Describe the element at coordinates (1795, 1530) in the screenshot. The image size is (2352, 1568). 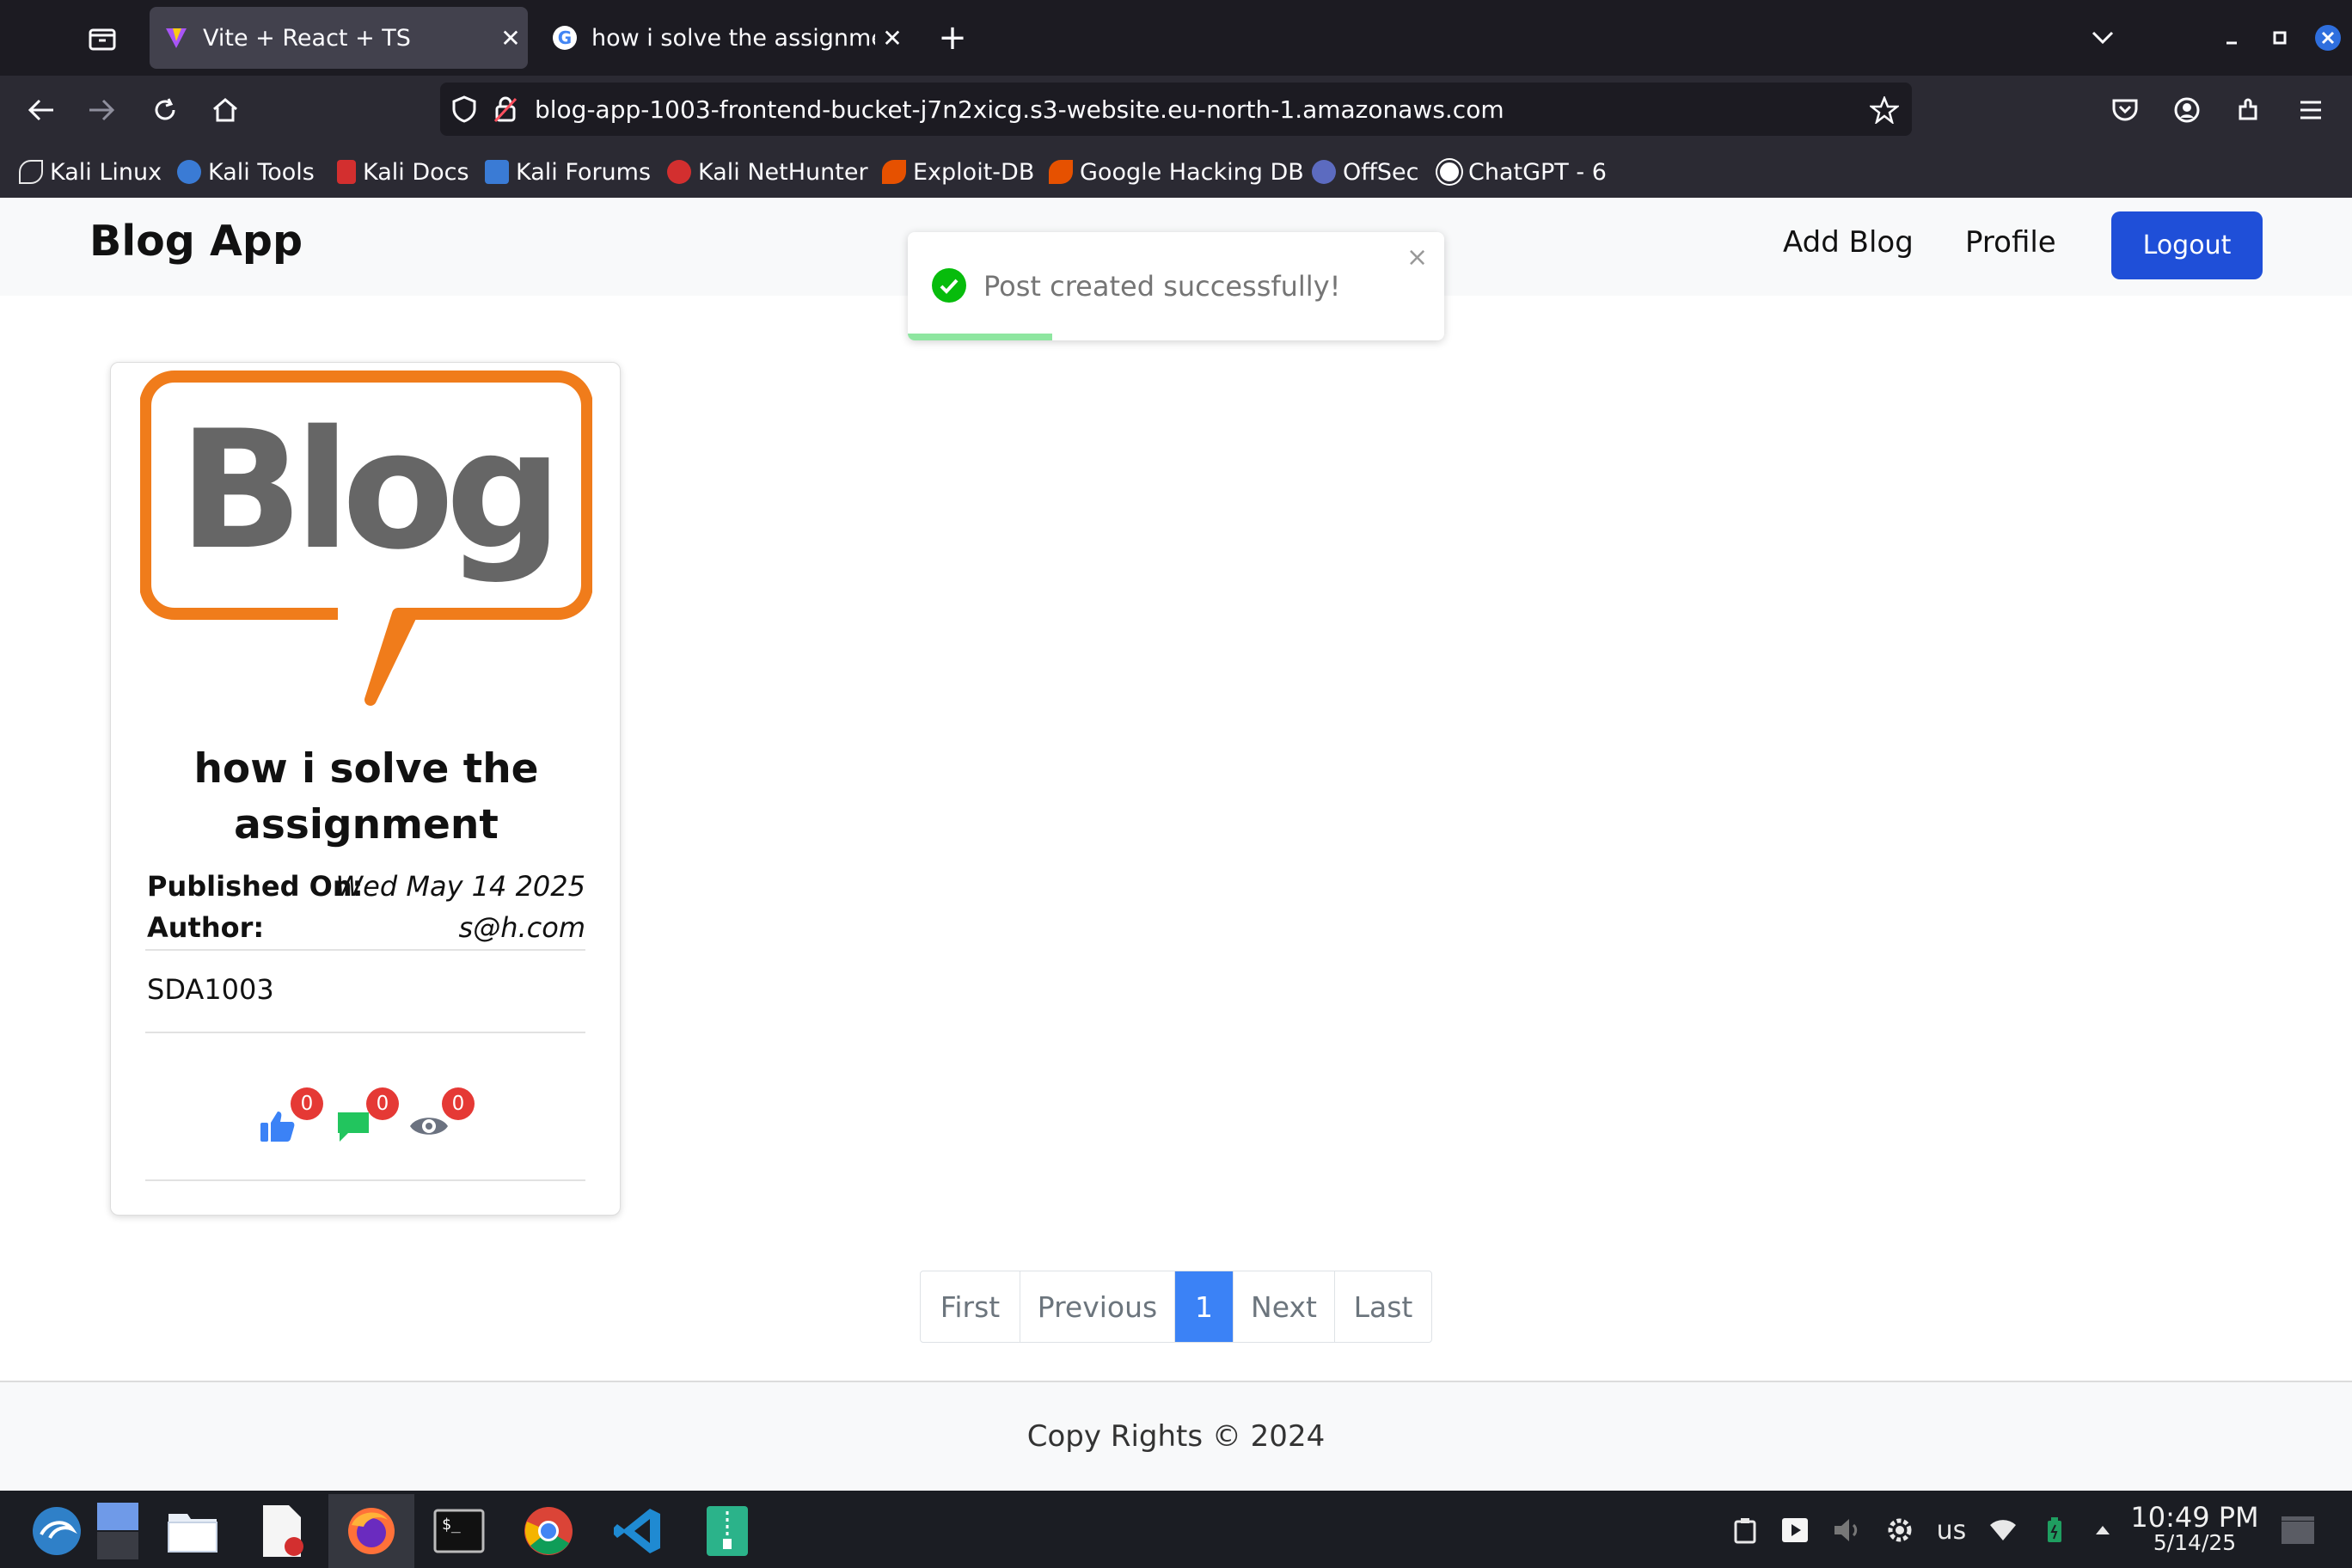
I see `media-play-icon` at that location.